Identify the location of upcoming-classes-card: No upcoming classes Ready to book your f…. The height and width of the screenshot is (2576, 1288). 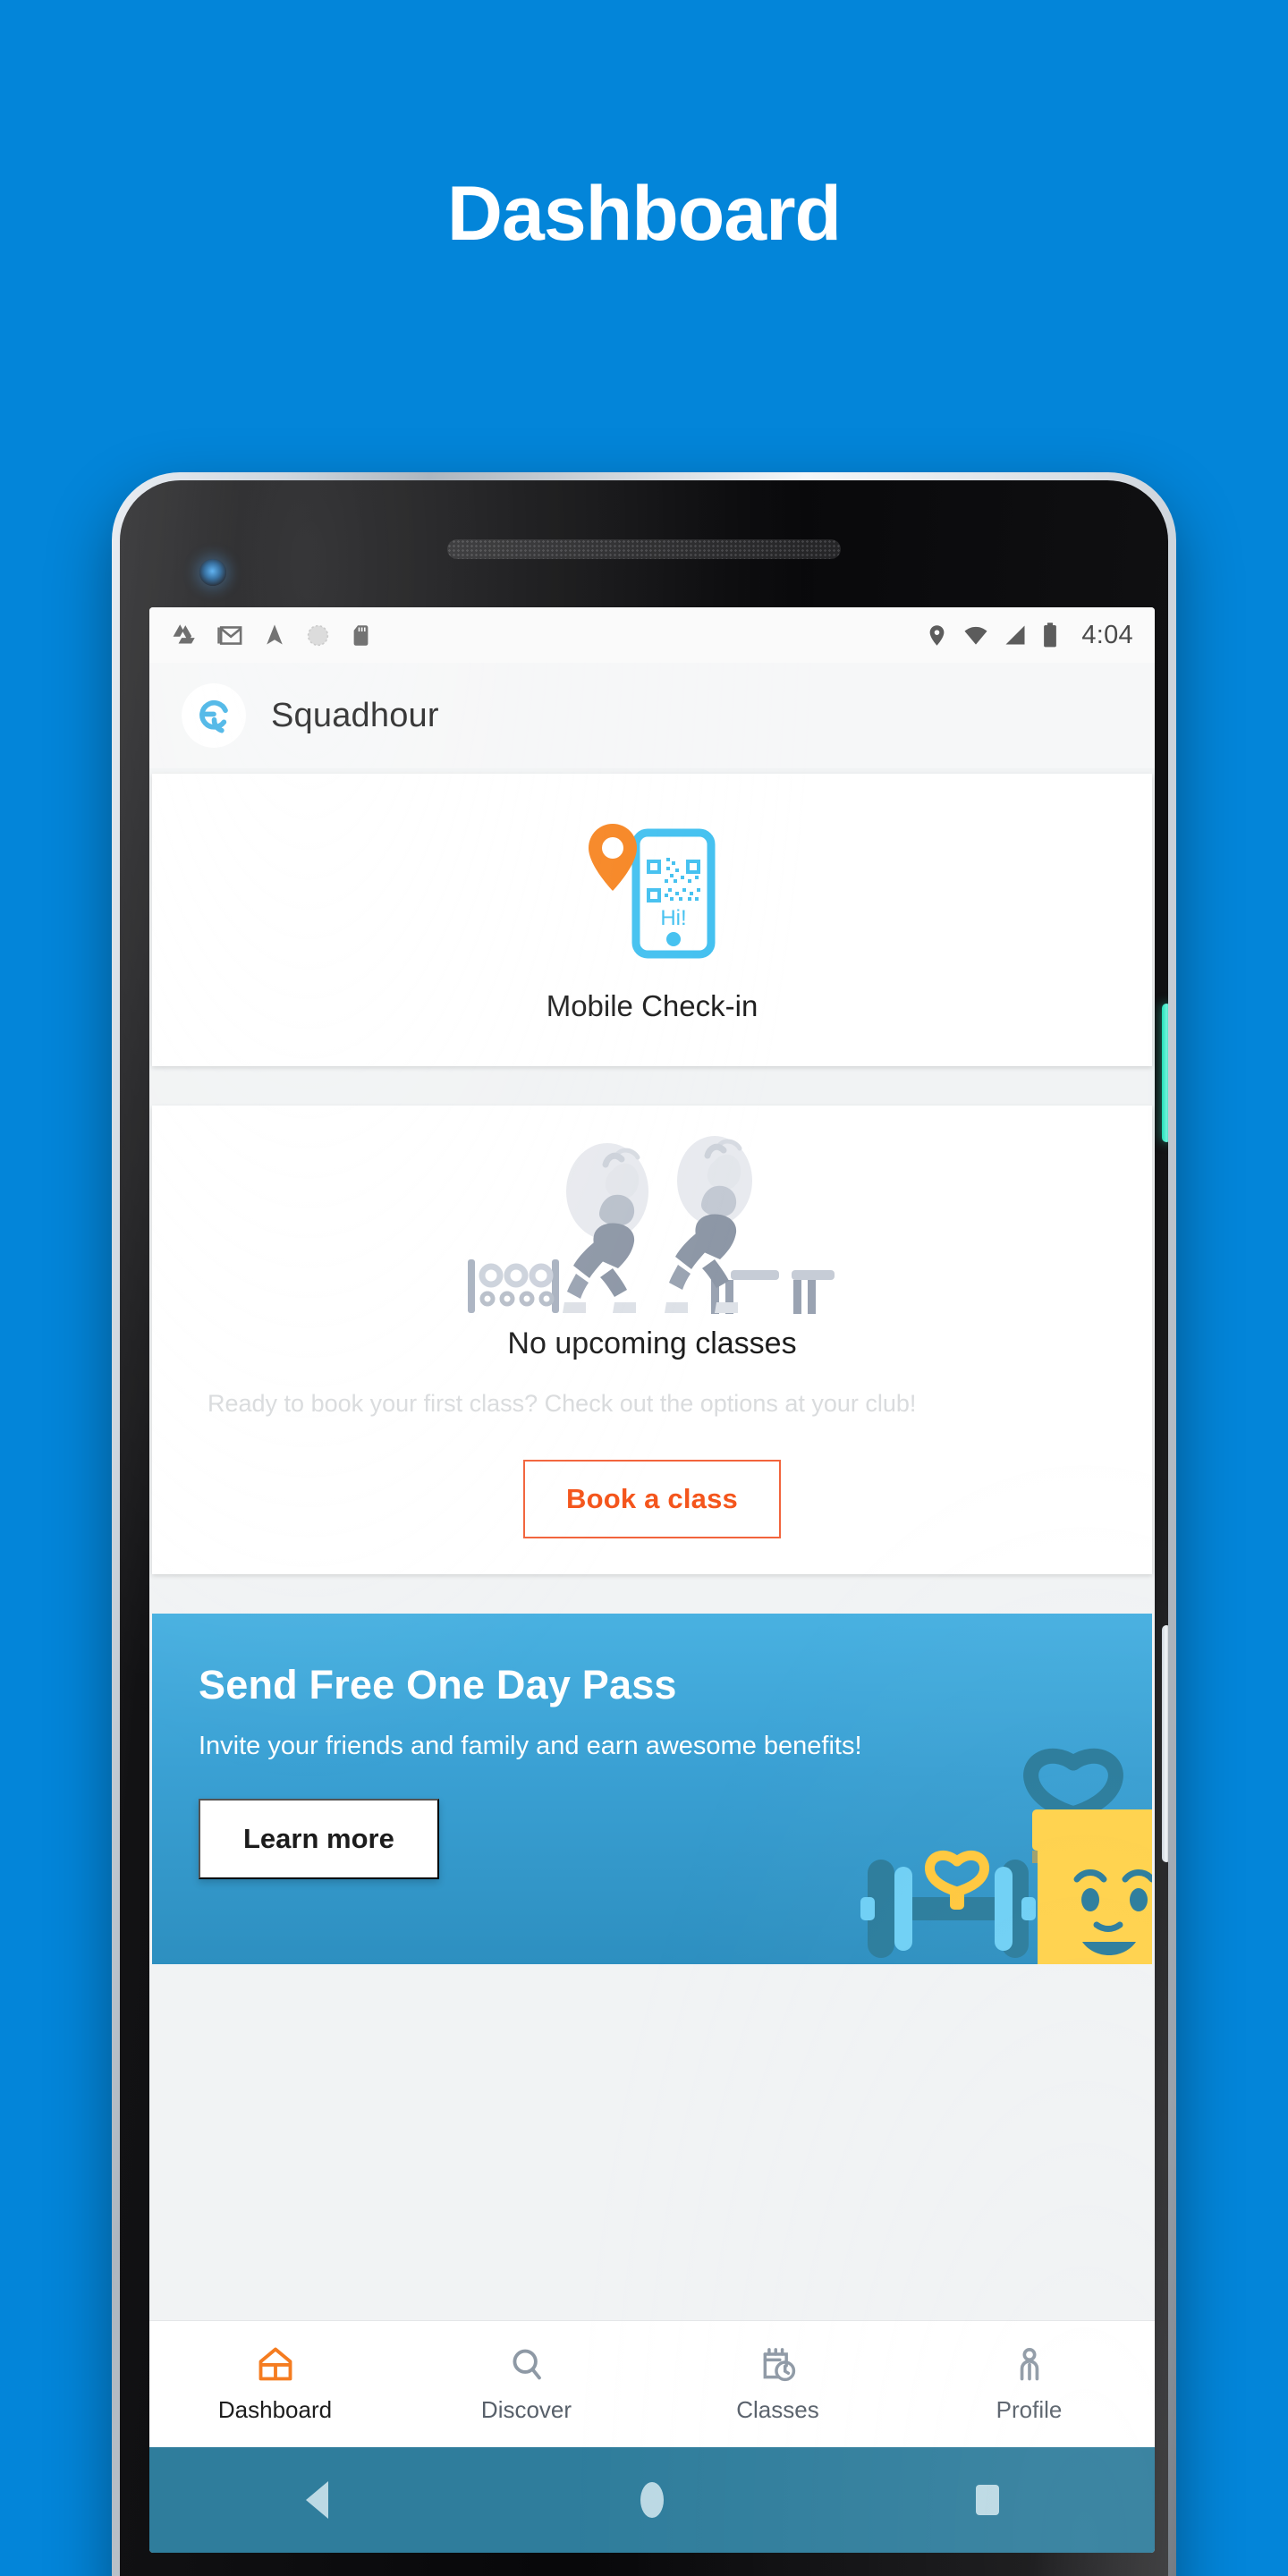
(652, 1340).